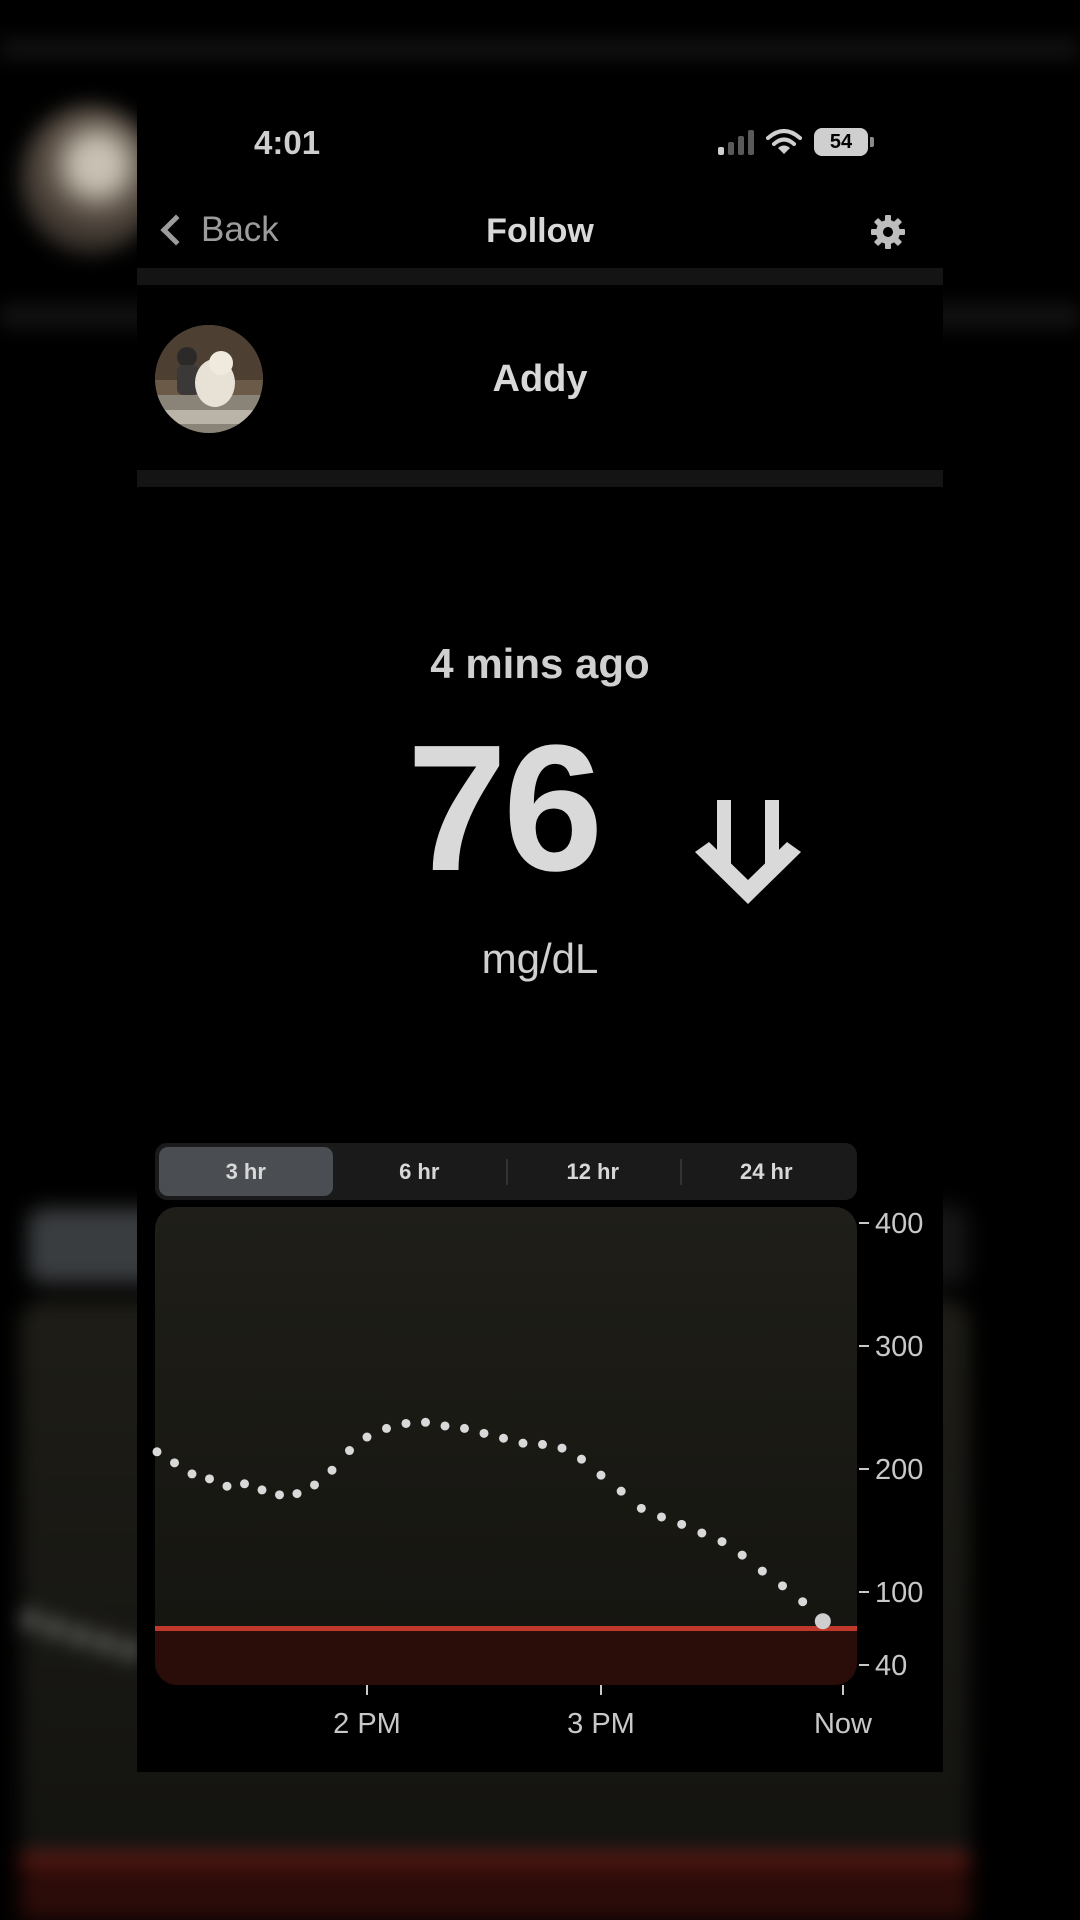 Image resolution: width=1080 pixels, height=1920 pixels. I want to click on signal-icon, so click(736, 142).